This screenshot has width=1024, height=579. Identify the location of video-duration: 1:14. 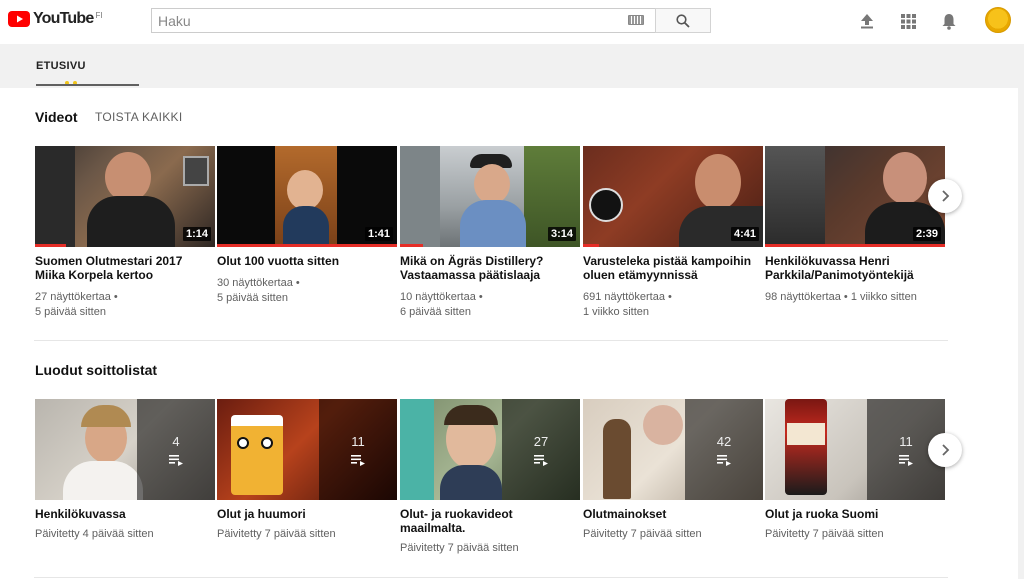
(196, 234).